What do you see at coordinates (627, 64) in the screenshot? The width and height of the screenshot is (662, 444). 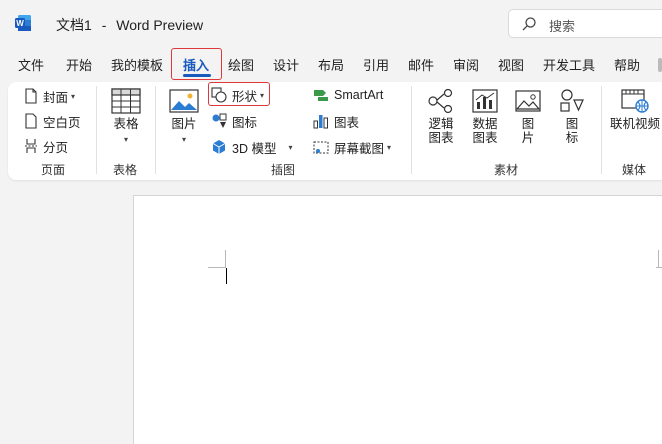 I see `tab-help: 帮助` at bounding box center [627, 64].